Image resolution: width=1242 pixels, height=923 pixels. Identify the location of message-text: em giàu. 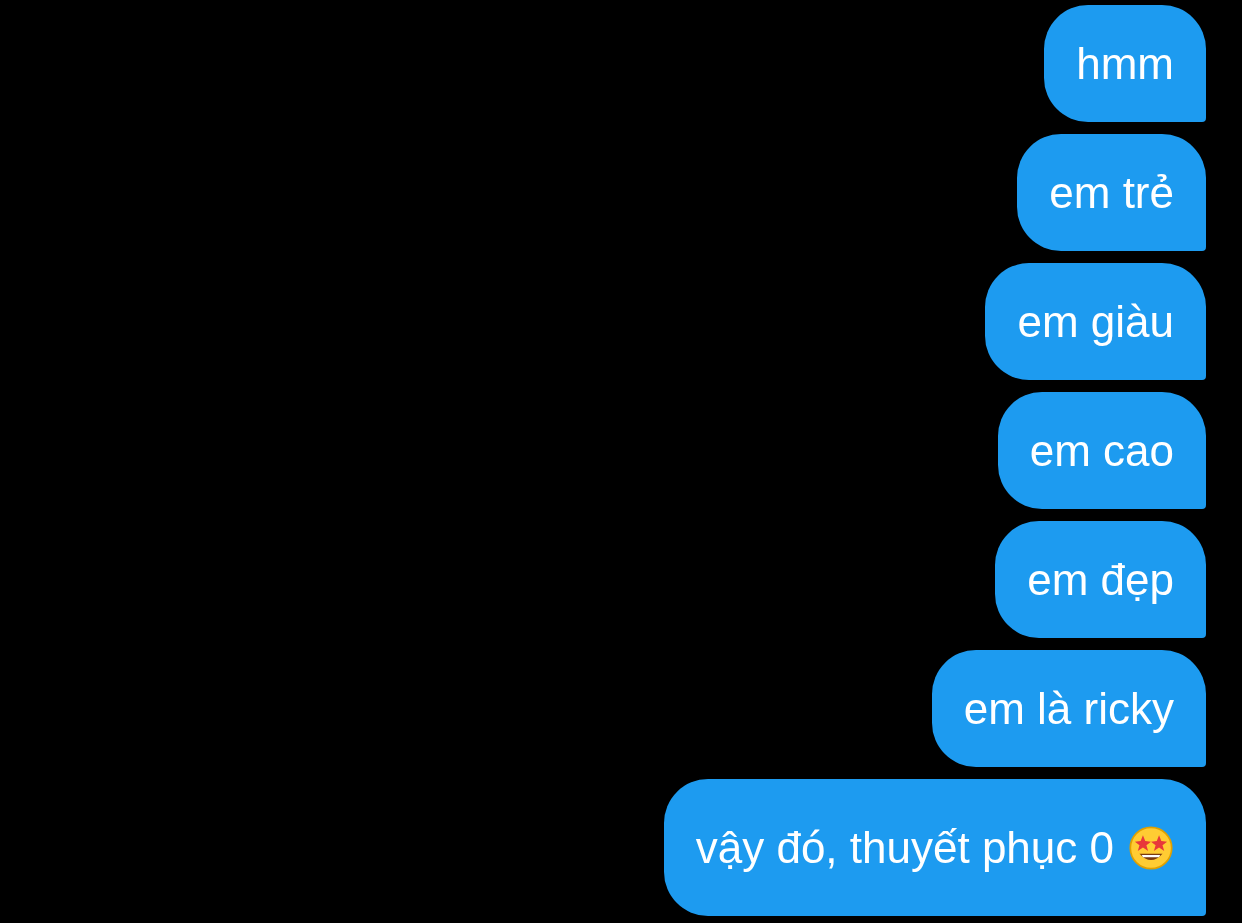
(1095, 321).